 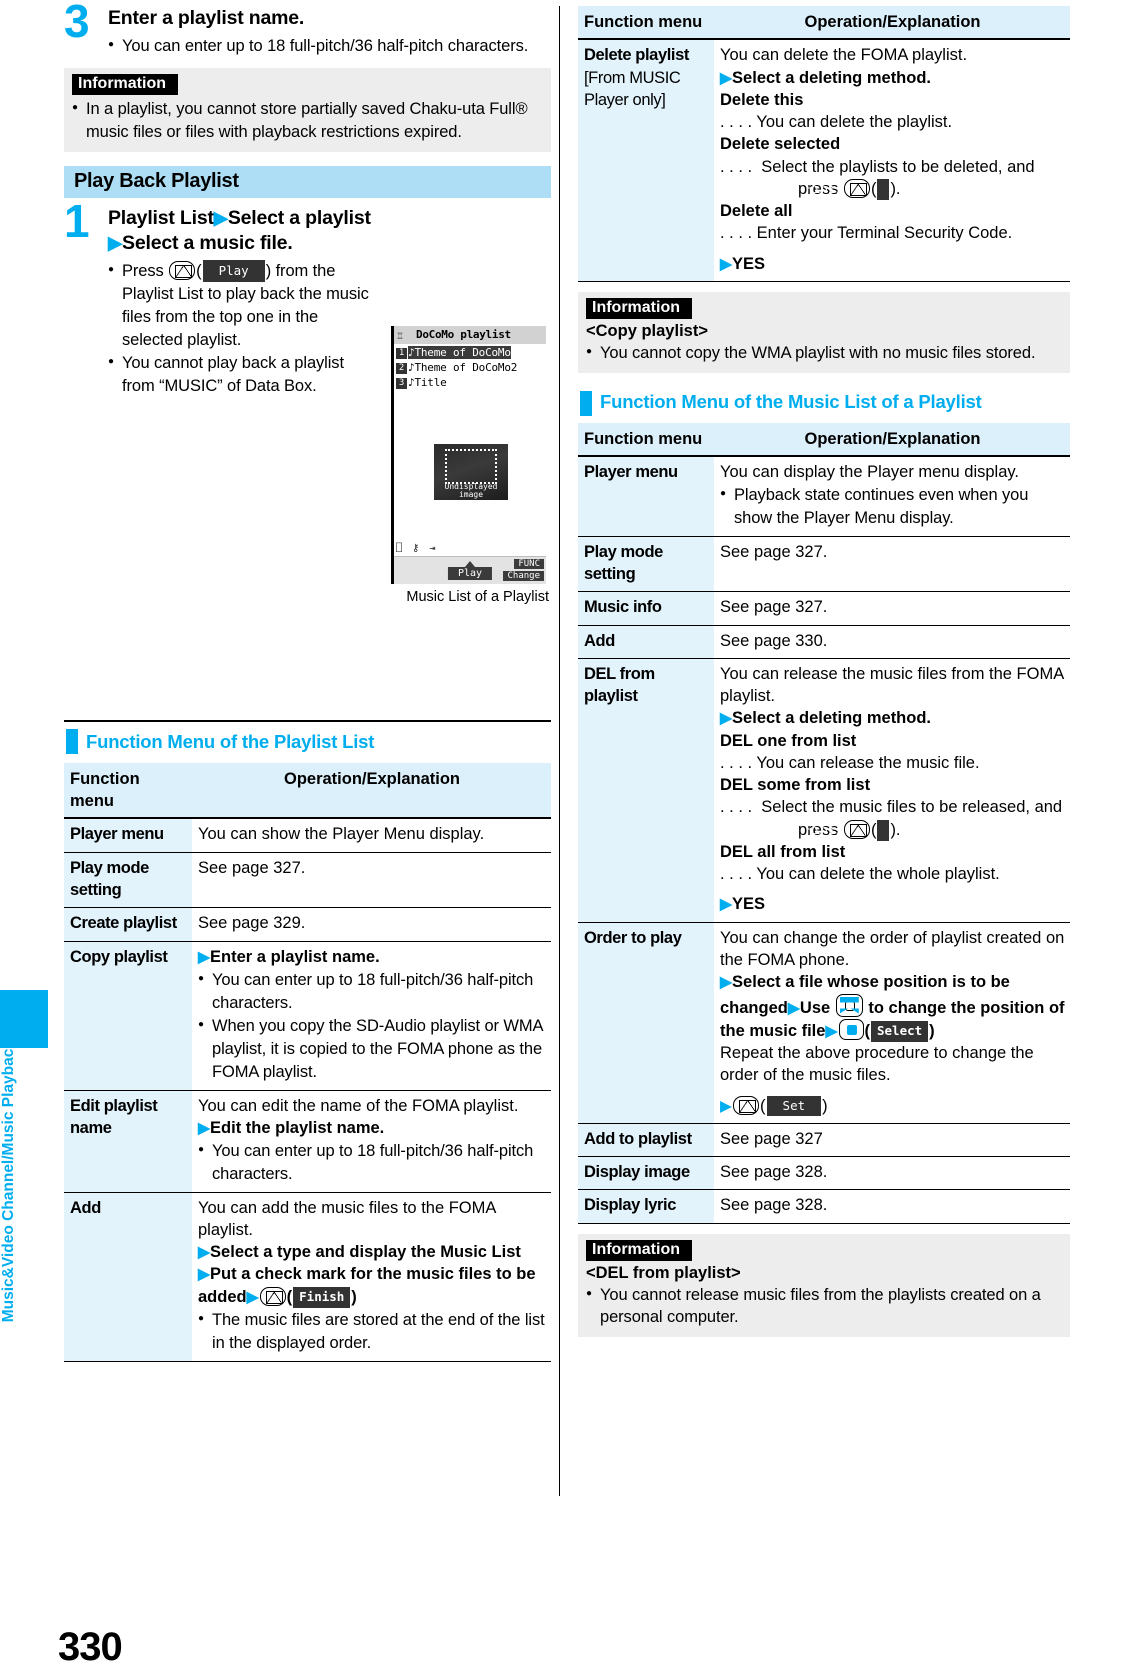 I want to click on del-one-desc: . . . . You can release the music file., so click(x=850, y=762).